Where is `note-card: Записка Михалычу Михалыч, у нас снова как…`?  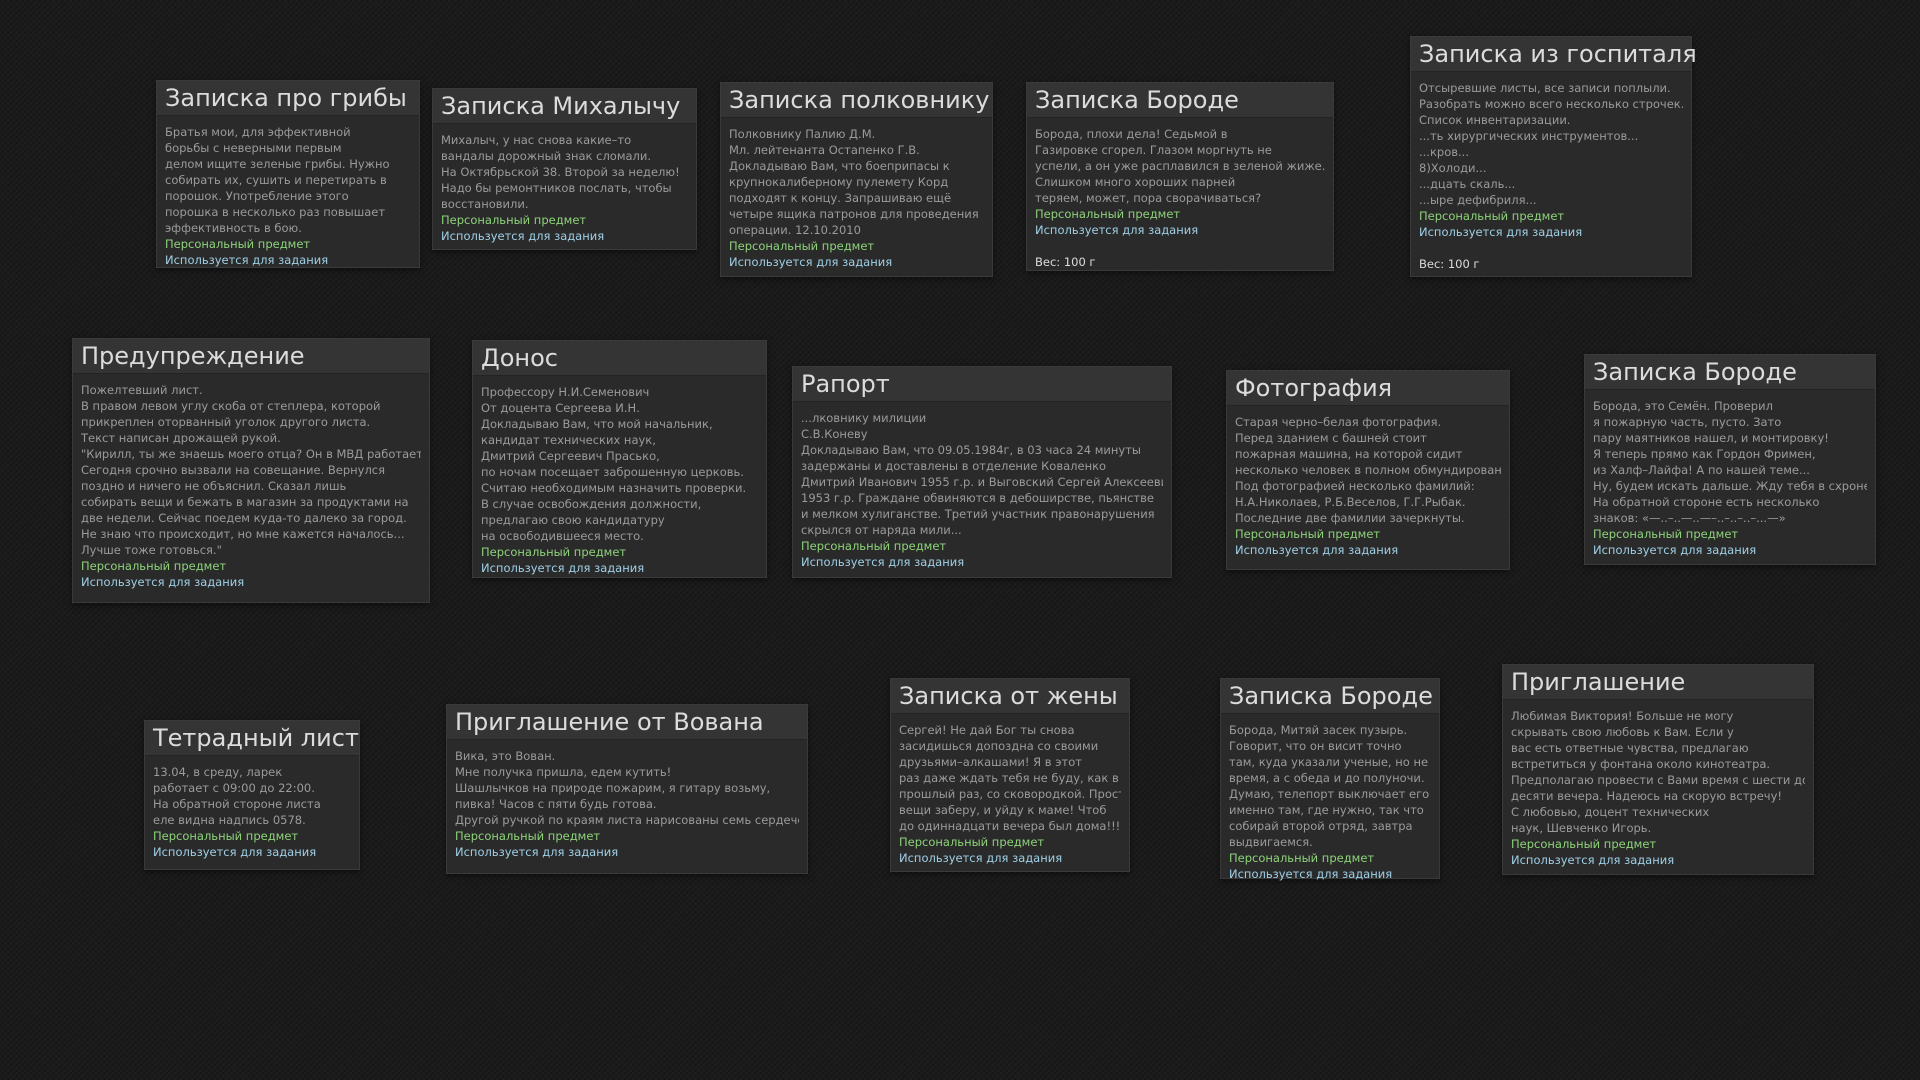 note-card: Записка Михалычу Михалыч, у нас снова как… is located at coordinates (564, 169).